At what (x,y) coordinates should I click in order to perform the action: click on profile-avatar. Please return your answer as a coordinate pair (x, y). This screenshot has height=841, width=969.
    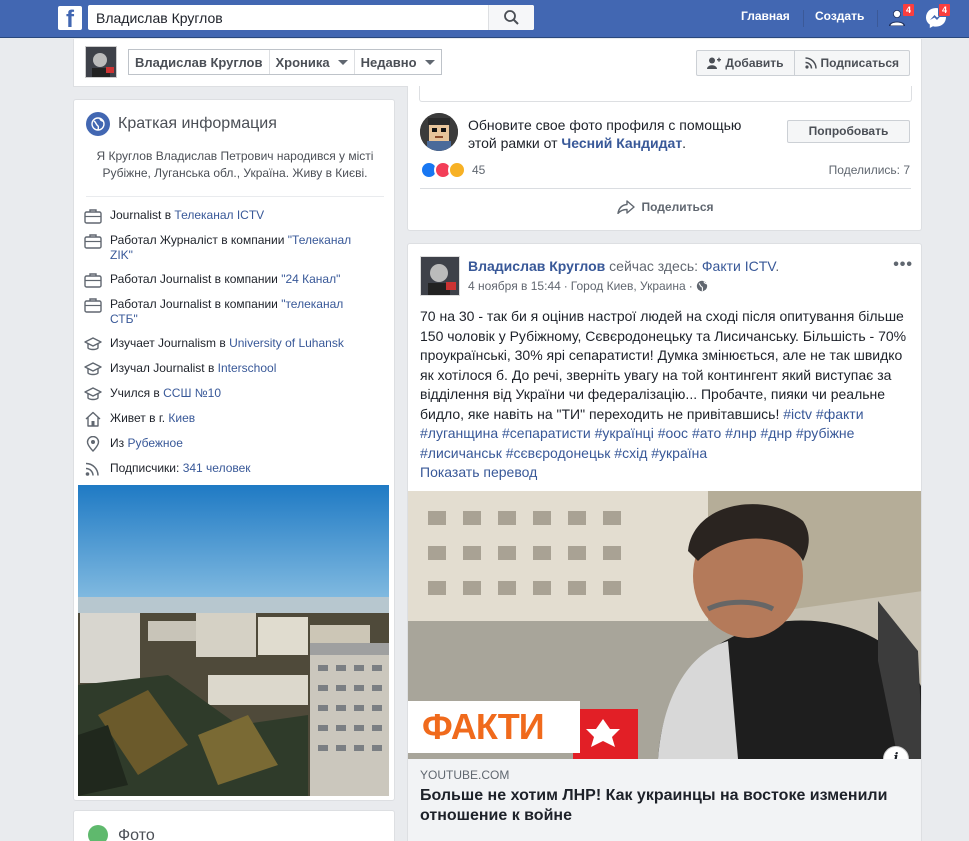
    Looking at the image, I should click on (101, 62).